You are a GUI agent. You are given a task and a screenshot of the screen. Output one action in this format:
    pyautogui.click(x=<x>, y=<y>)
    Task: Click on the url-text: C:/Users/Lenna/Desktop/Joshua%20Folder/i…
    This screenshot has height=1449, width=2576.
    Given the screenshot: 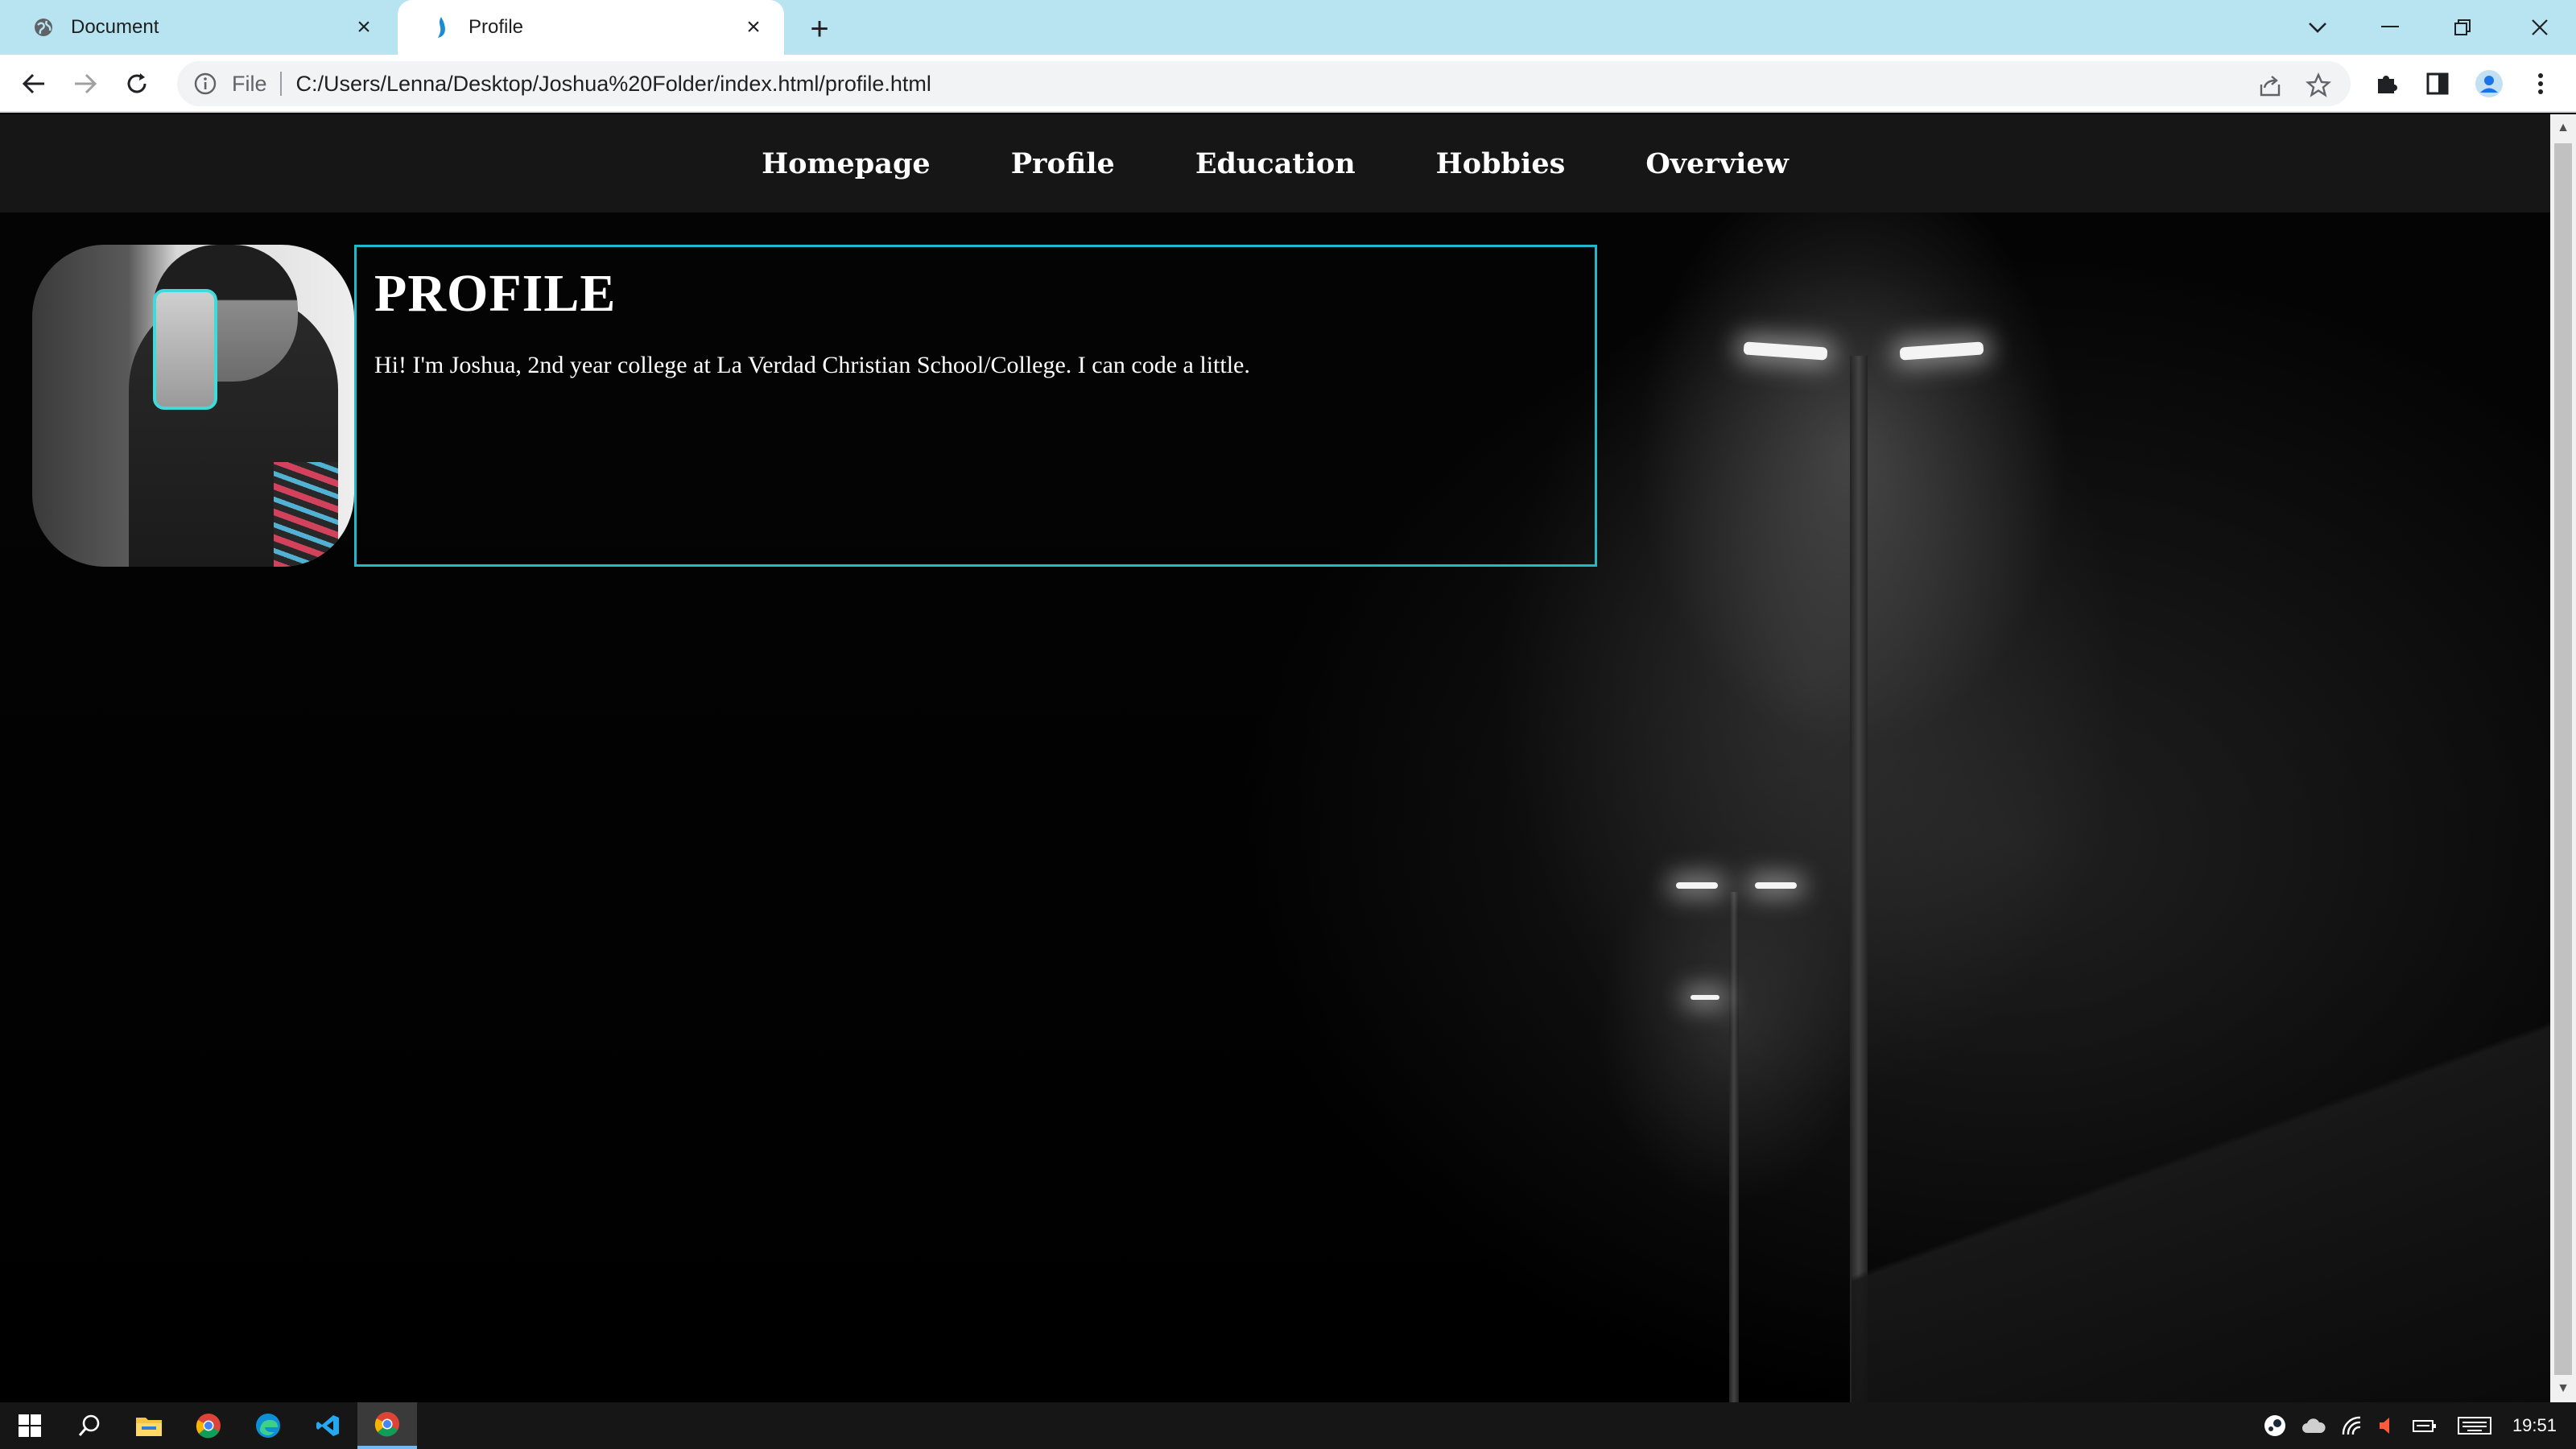 What is the action you would take?
    pyautogui.click(x=613, y=84)
    